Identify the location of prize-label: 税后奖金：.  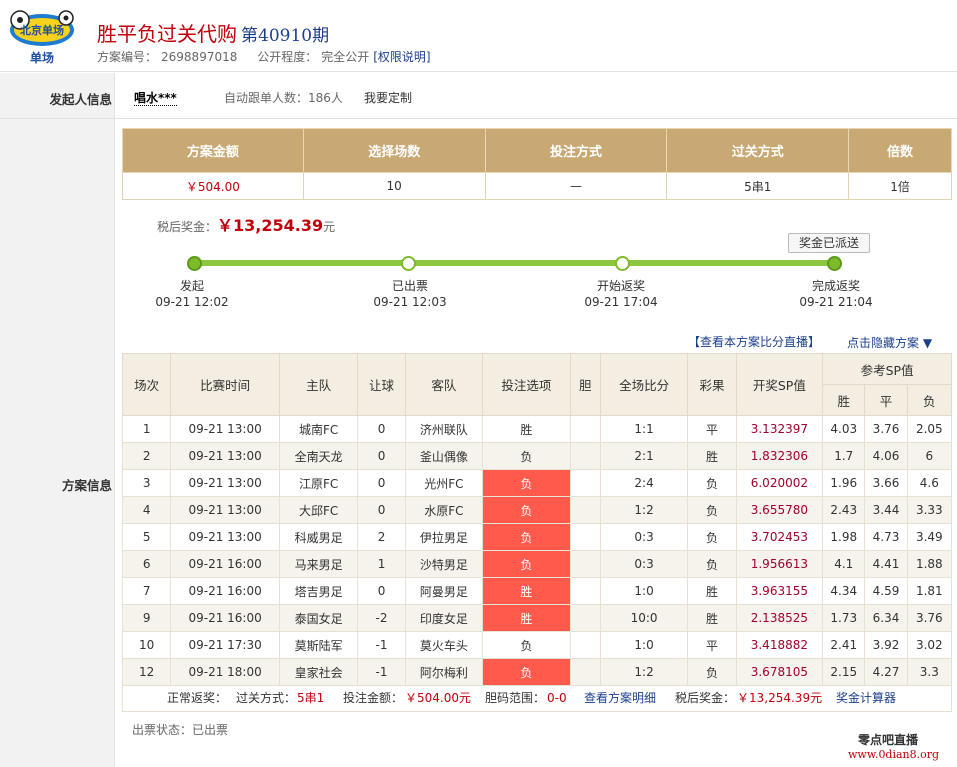
(187, 227).